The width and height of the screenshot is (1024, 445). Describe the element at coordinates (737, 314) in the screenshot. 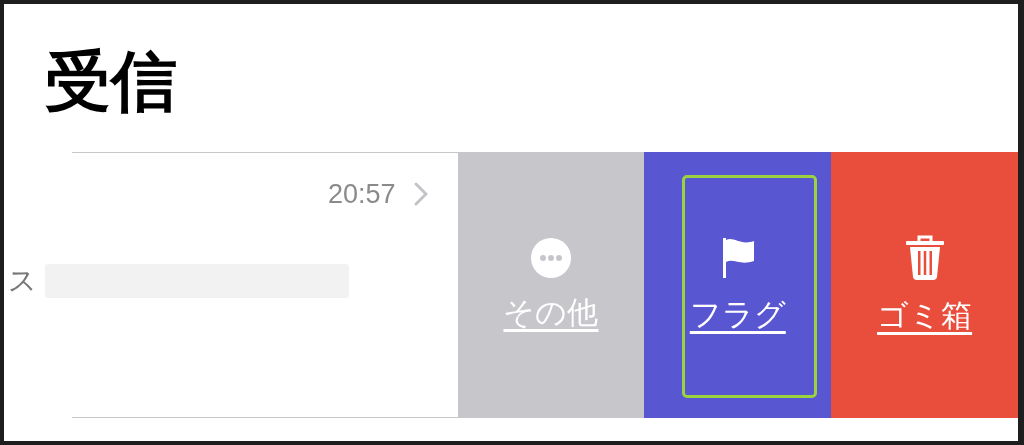

I see `action-link: フラグ` at that location.